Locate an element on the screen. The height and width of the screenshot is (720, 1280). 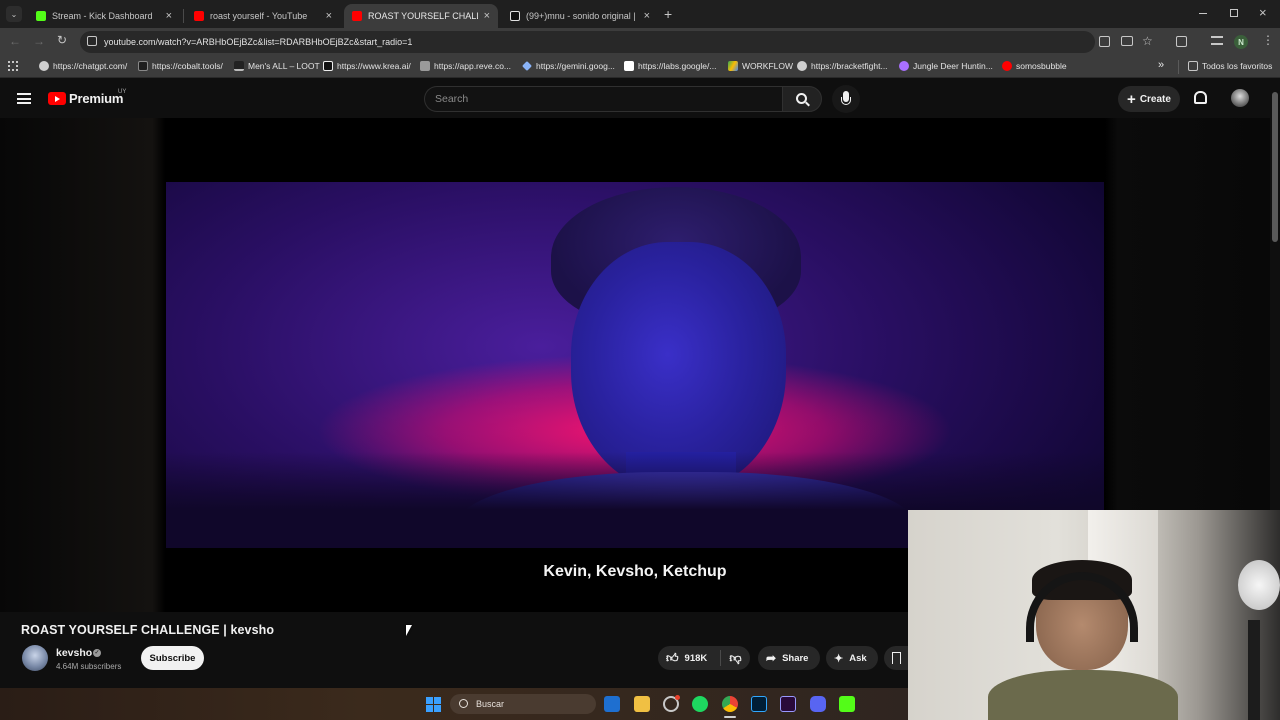
tab-title: (99+)mnu - sonido original | Ti is located at coordinates (582, 16).